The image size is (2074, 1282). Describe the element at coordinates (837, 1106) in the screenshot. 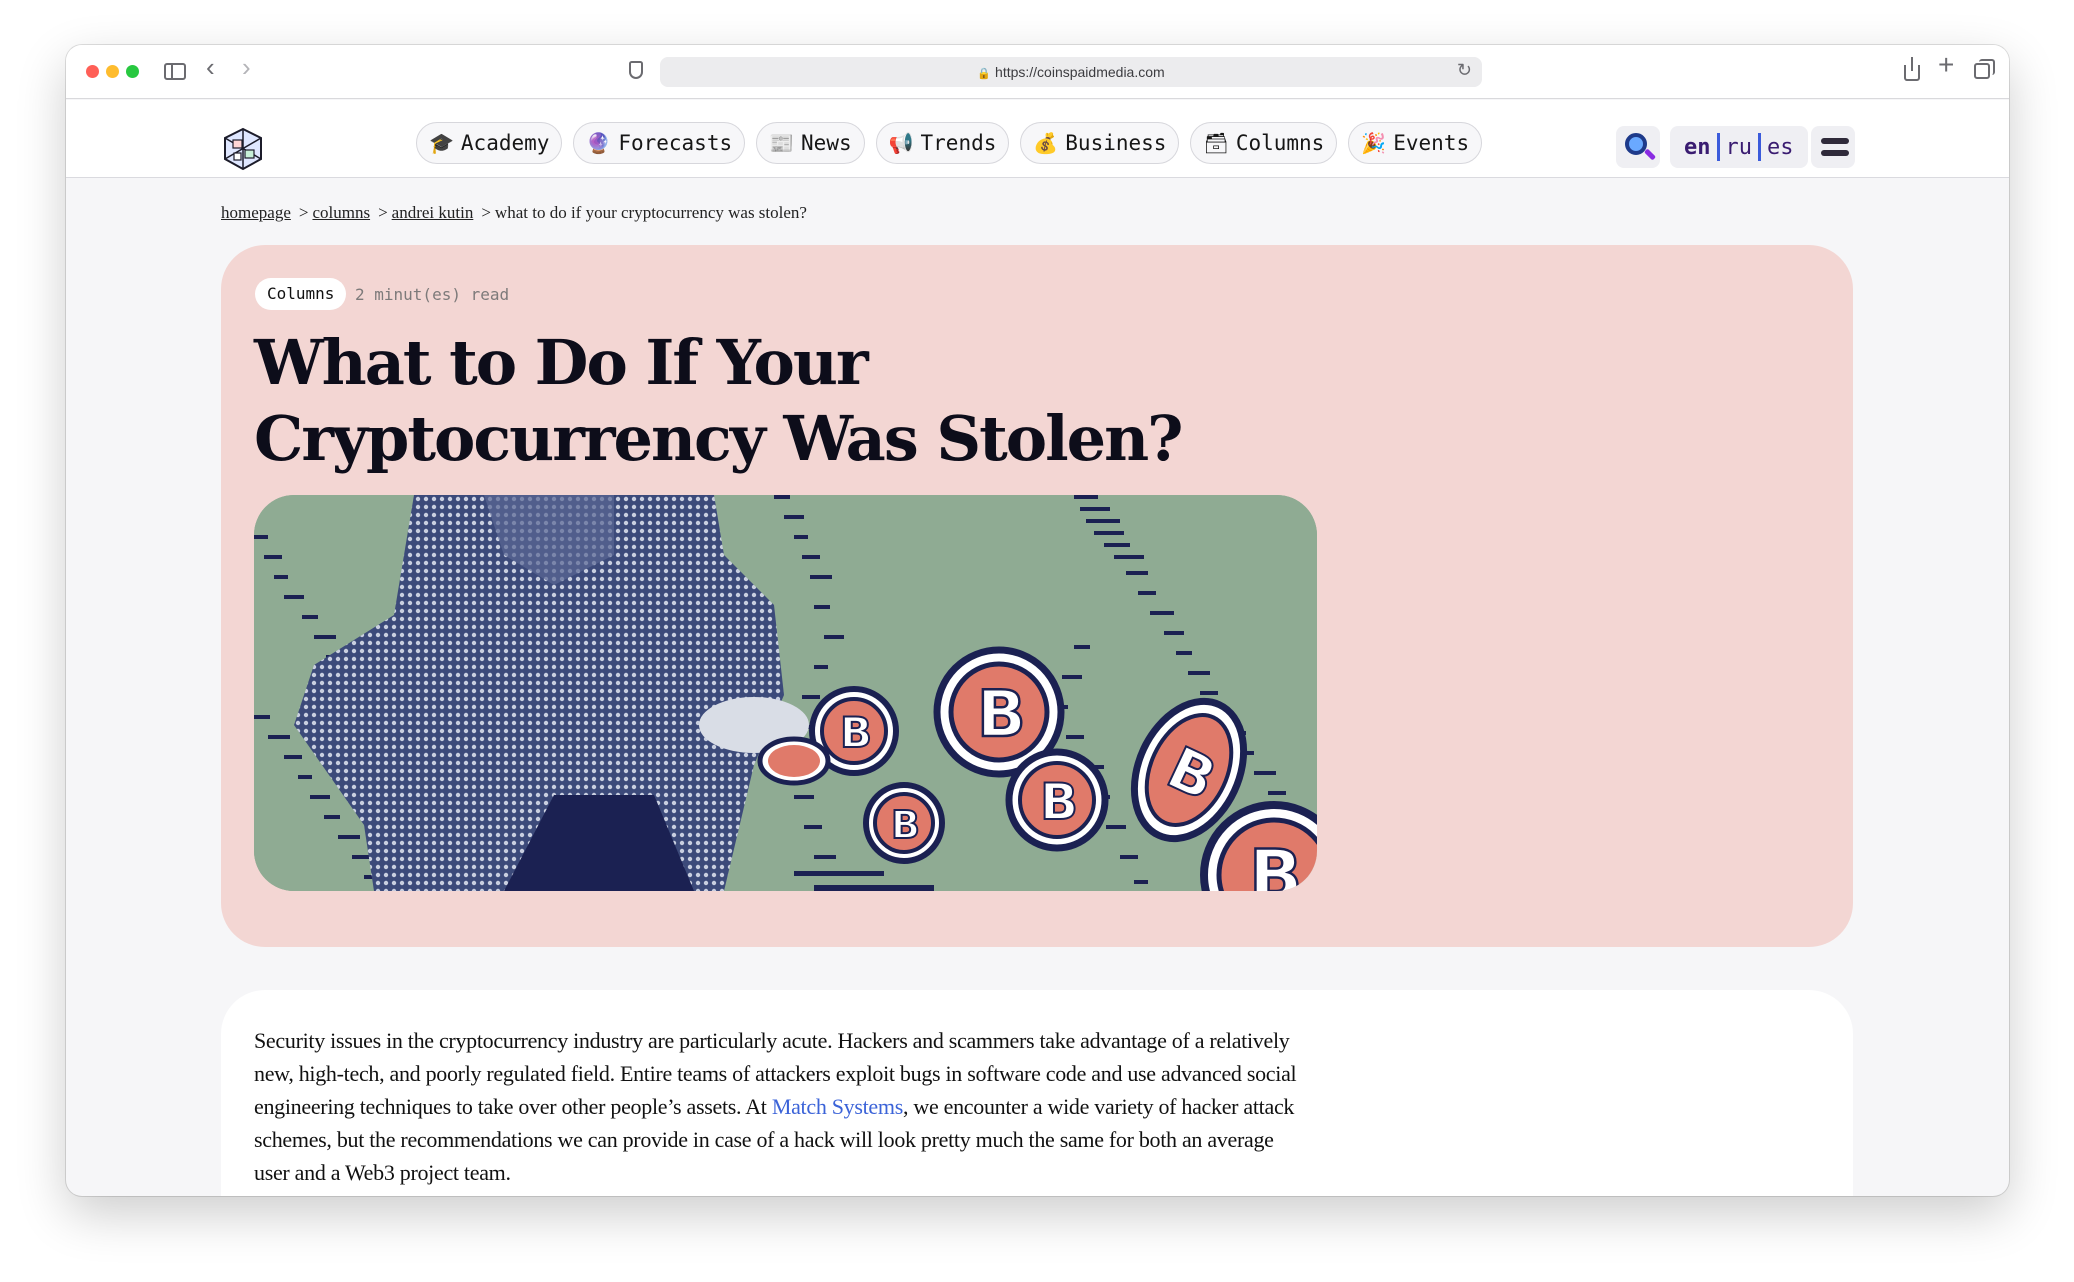

I see `match-systems-link: Match Systems` at that location.